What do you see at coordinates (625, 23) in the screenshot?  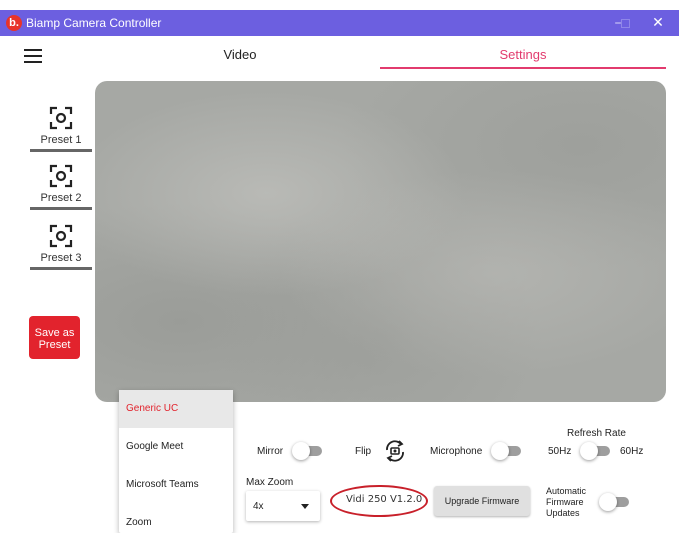 I see `maximize-icon` at bounding box center [625, 23].